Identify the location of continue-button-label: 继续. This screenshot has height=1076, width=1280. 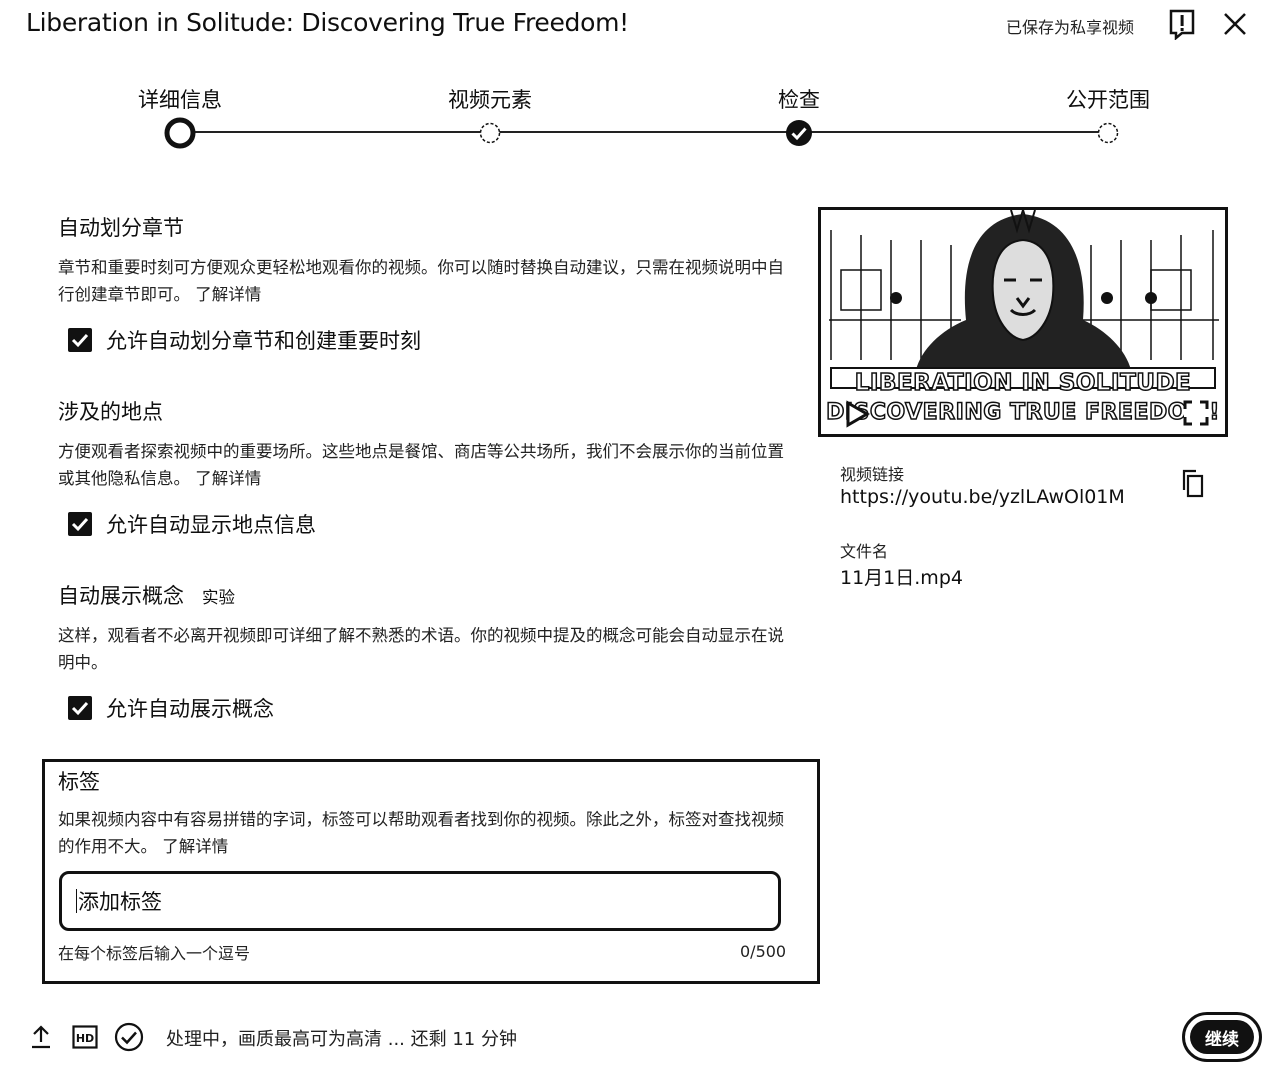
(1222, 1037).